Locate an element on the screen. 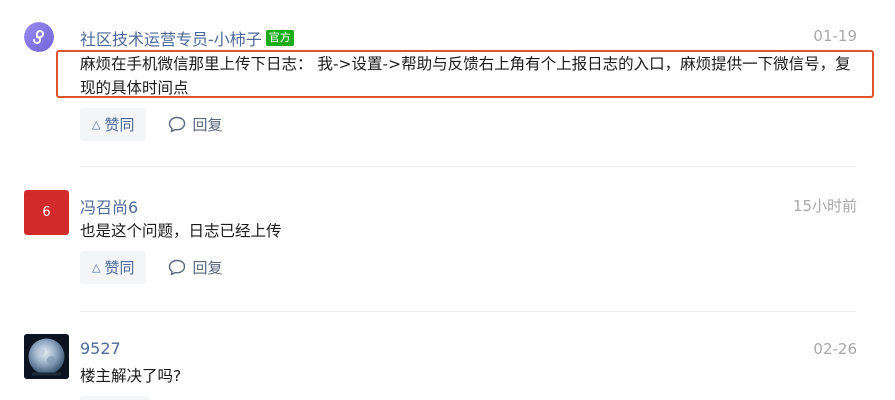 The image size is (895, 400). comment-time: 02-26 is located at coordinates (835, 349).